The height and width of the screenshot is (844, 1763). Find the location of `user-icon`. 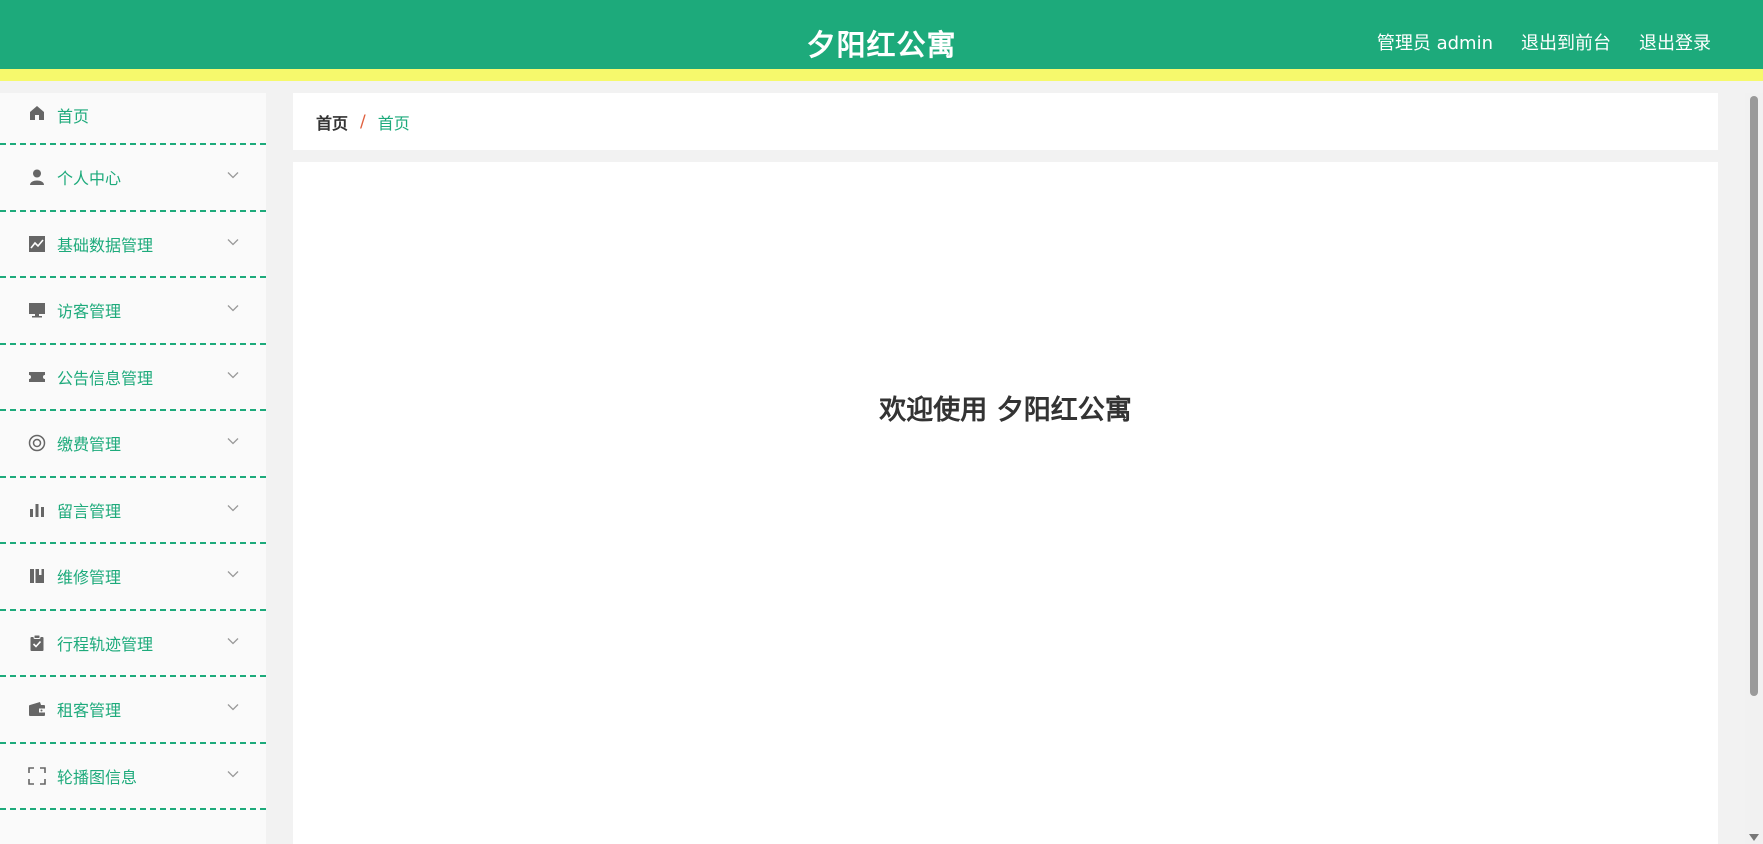

user-icon is located at coordinates (37, 177).